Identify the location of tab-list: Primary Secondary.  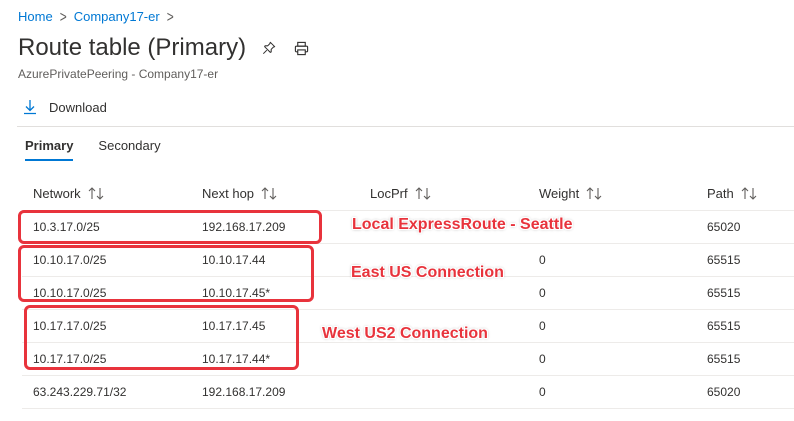
(105, 149).